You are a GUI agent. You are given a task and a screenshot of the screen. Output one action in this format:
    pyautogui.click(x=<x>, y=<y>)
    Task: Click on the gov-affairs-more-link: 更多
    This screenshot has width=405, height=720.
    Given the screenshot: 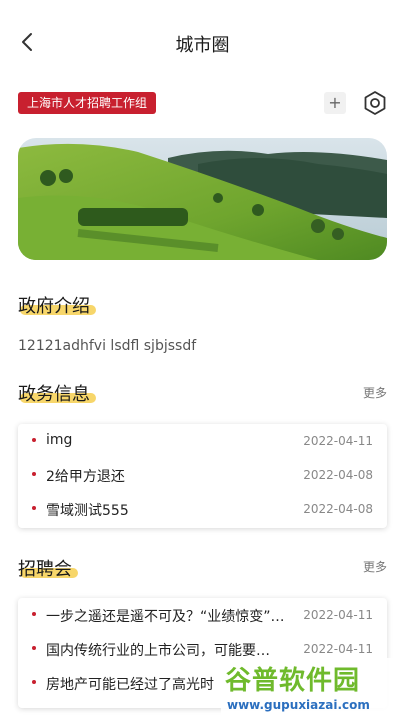 What is the action you would take?
    pyautogui.click(x=375, y=392)
    